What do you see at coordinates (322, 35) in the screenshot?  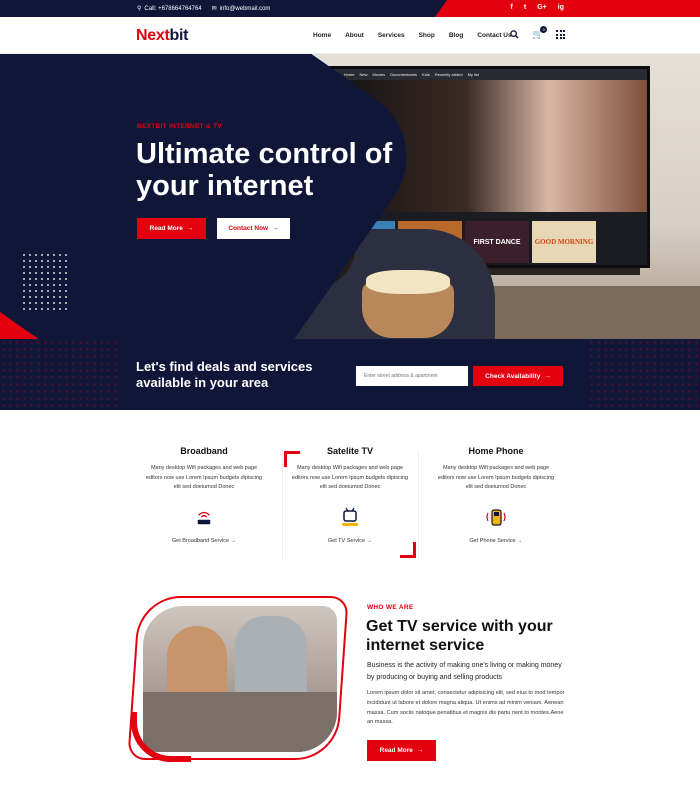 I see `nav-home: Home` at bounding box center [322, 35].